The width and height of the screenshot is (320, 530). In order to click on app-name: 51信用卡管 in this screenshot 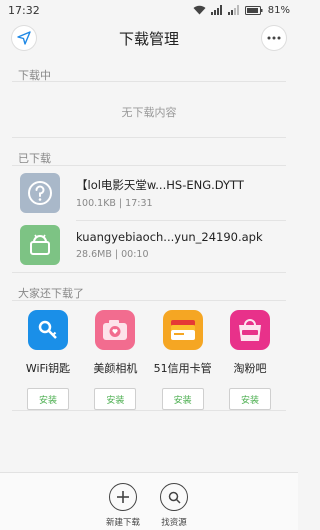, I will do `click(182, 368)`.